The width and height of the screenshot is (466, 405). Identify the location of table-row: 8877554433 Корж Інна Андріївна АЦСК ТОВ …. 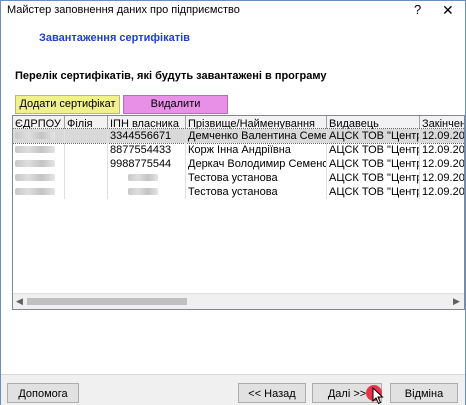
(238, 150).